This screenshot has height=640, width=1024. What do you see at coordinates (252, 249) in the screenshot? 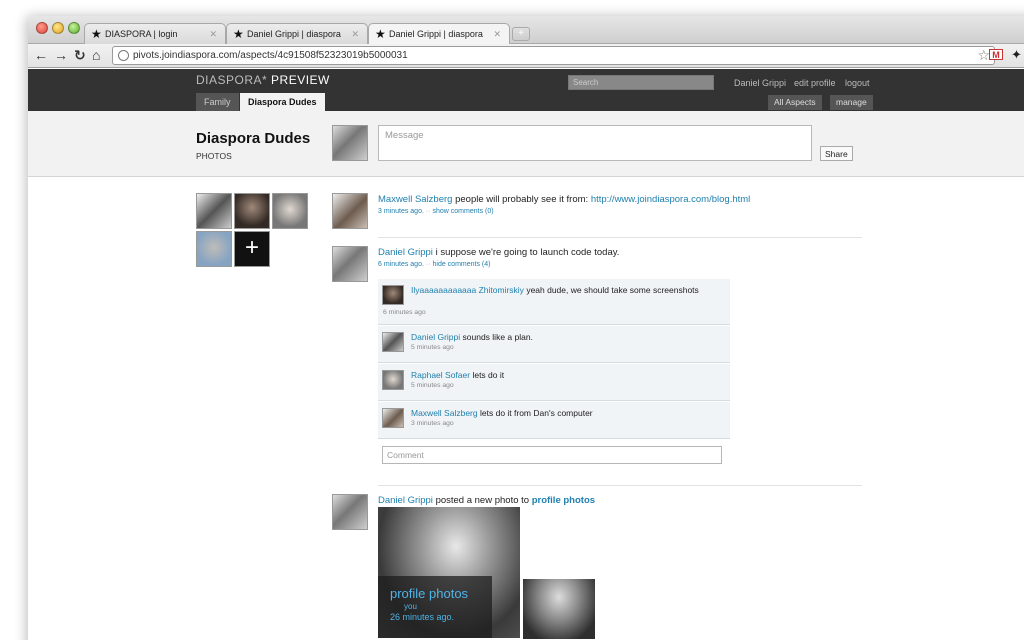
I see `add-person-icon: +` at bounding box center [252, 249].